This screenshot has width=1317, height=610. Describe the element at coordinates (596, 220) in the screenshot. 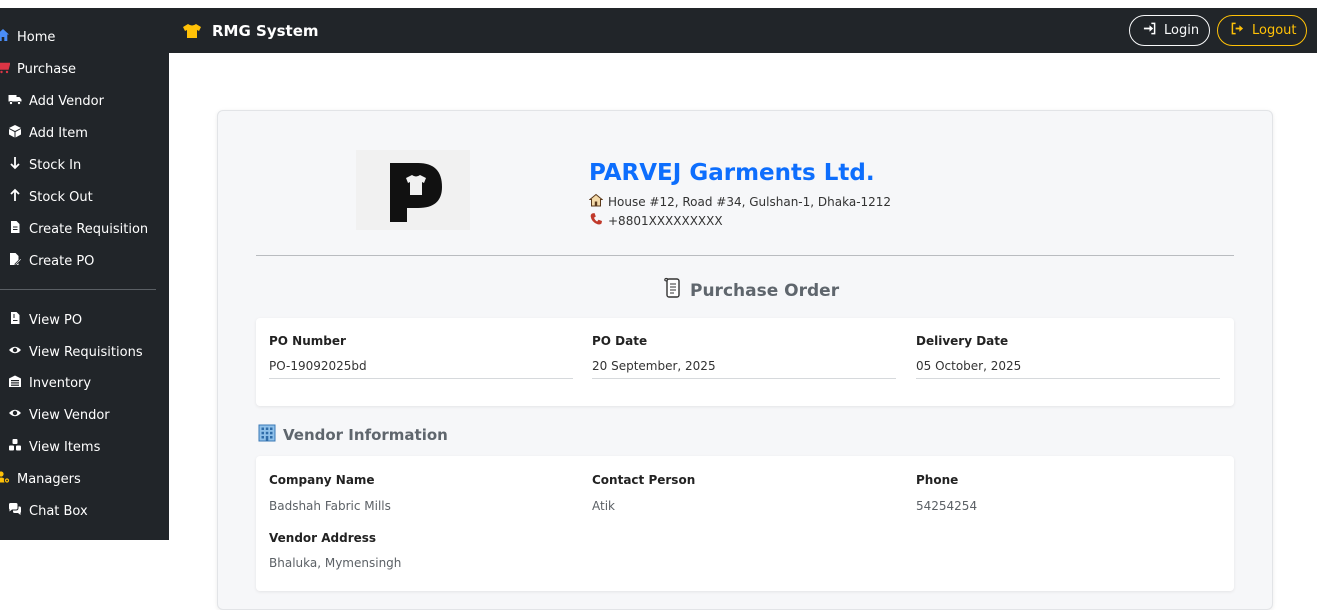

I see `phone-icon` at that location.